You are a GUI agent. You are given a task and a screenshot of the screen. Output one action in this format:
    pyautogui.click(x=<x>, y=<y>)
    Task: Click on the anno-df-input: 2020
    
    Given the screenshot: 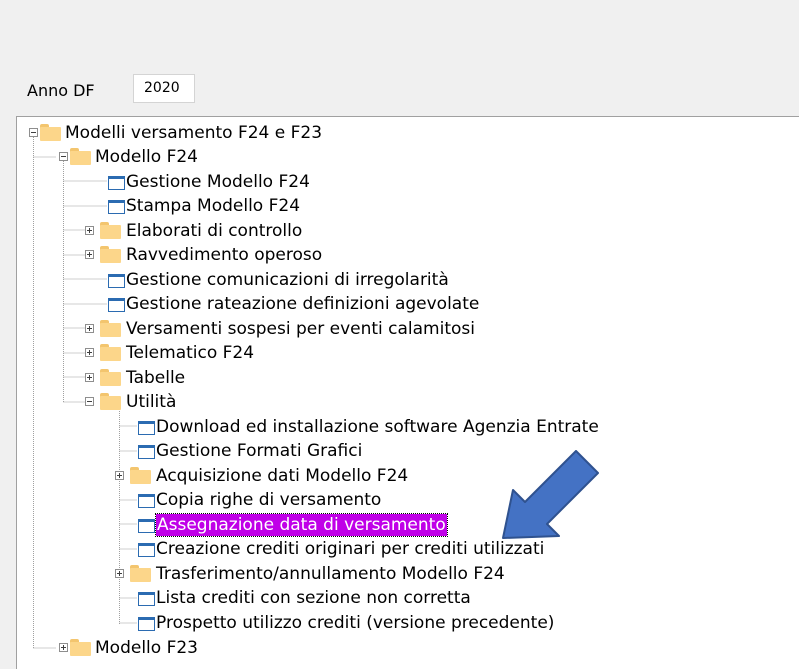 What is the action you would take?
    pyautogui.click(x=164, y=88)
    